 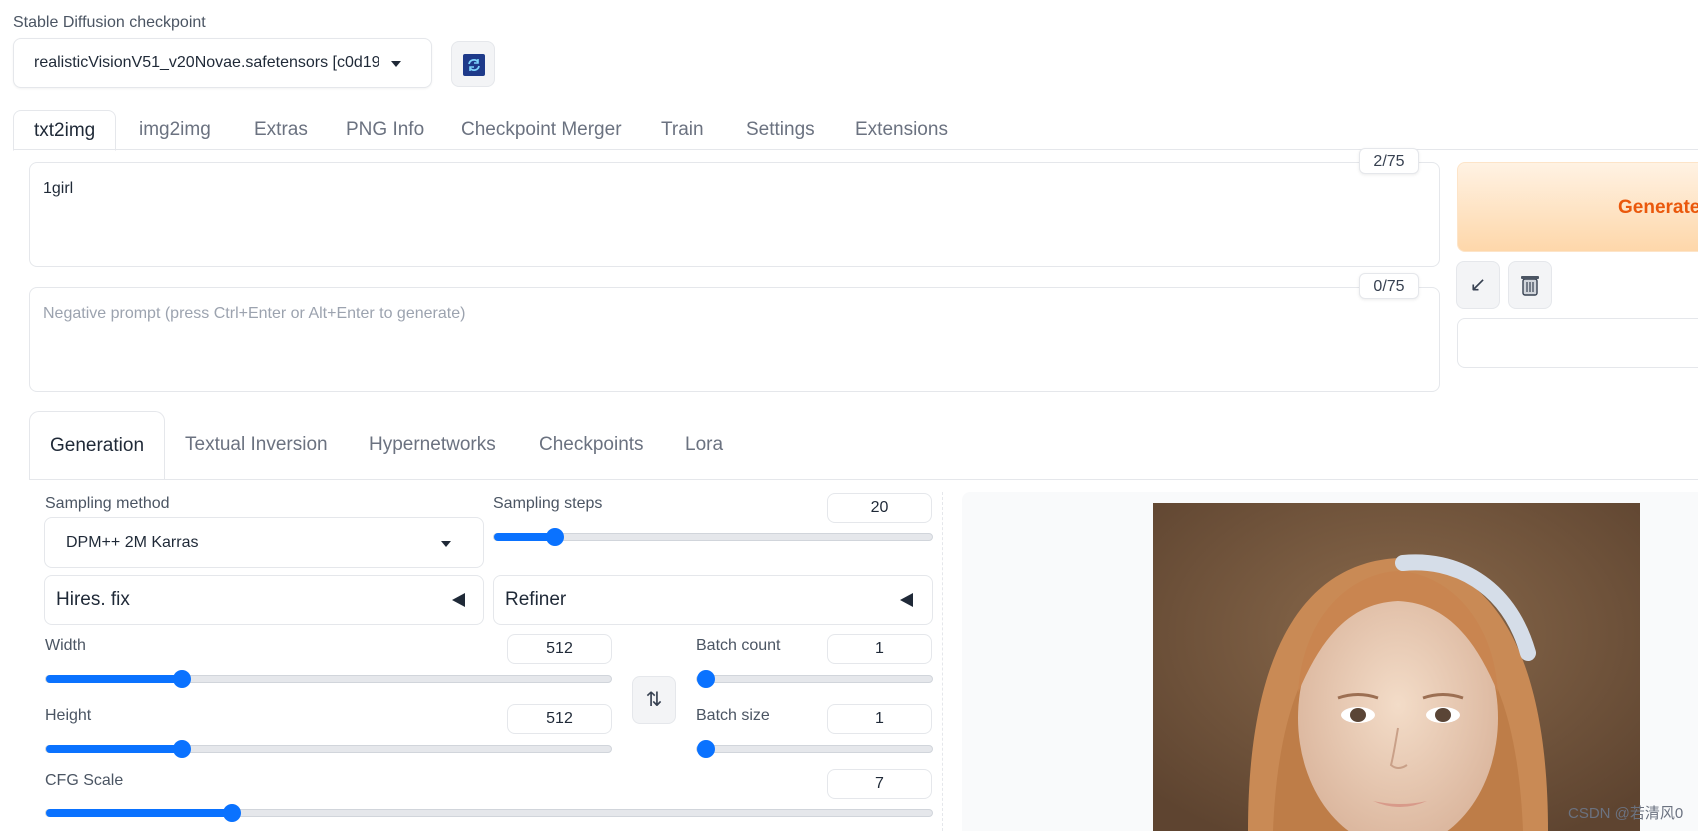 I want to click on refresh-icon, so click(x=474, y=65).